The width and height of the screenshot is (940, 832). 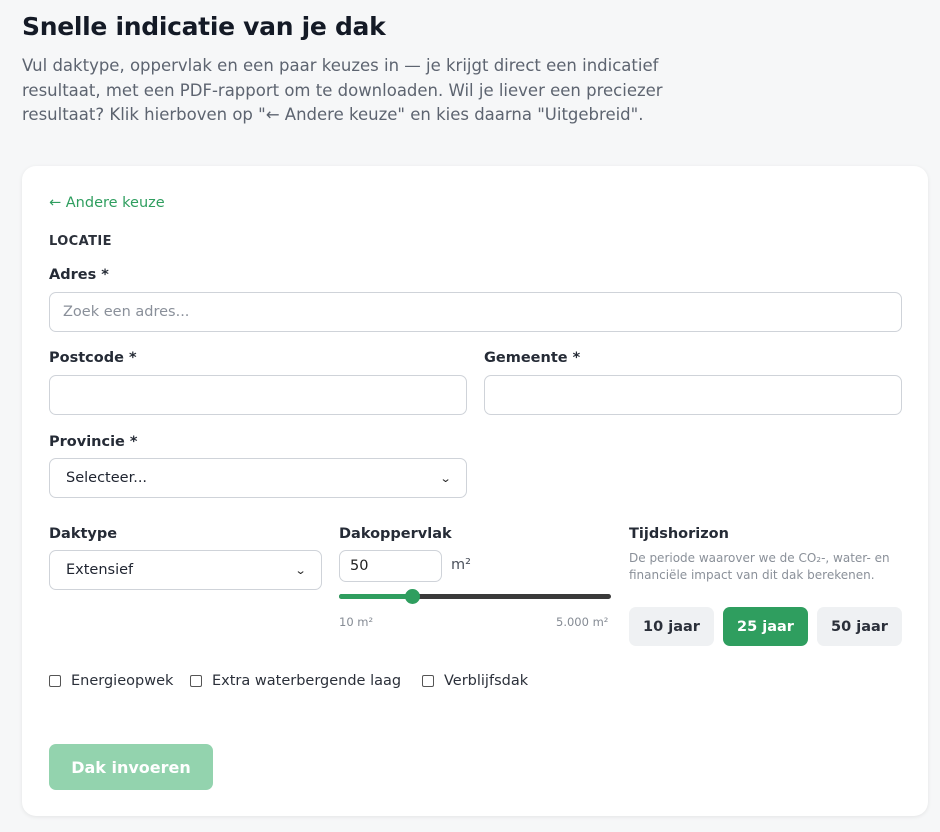 I want to click on postcode-label: Postcode *, so click(x=93, y=358).